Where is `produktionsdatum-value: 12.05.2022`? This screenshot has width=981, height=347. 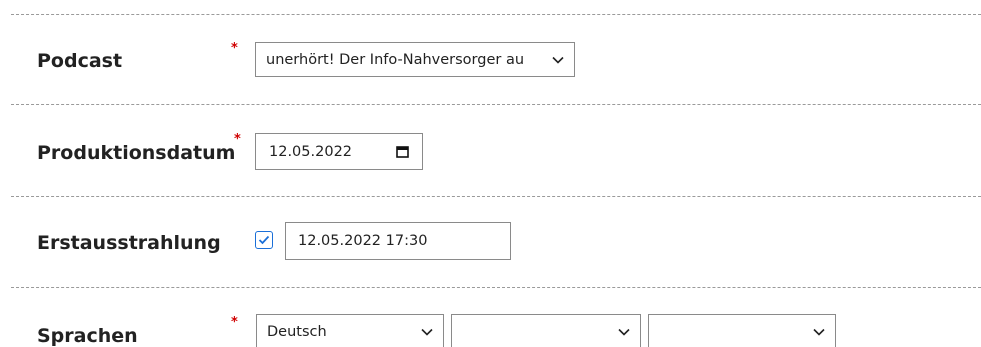
produktionsdatum-value: 12.05.2022 is located at coordinates (311, 151).